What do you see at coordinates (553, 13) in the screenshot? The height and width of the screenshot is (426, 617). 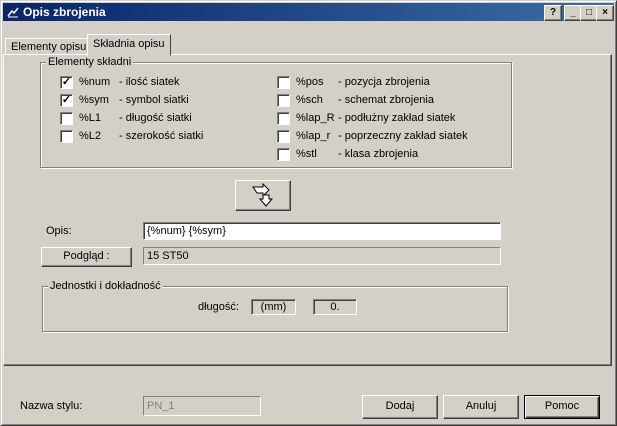 I see `help-title-button: ?` at bounding box center [553, 13].